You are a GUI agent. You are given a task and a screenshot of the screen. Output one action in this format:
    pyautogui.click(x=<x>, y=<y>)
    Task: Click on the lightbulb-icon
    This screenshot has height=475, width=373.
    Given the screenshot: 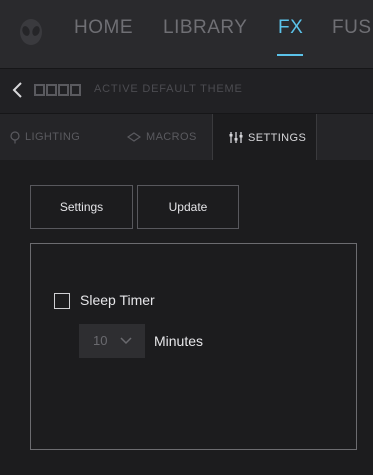 What is the action you would take?
    pyautogui.click(x=15, y=136)
    